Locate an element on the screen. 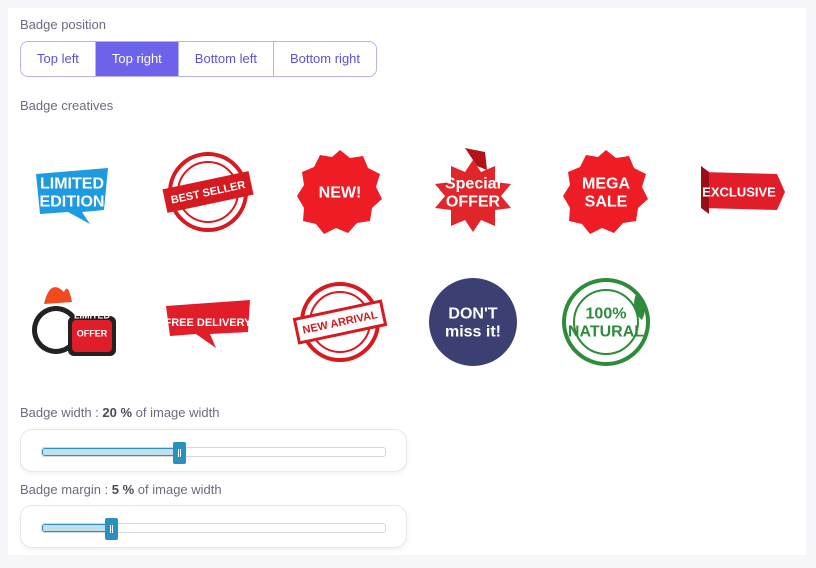 This screenshot has height=568, width=816. free-delivery-icon: FREE DELIVERY is located at coordinates (209, 324).